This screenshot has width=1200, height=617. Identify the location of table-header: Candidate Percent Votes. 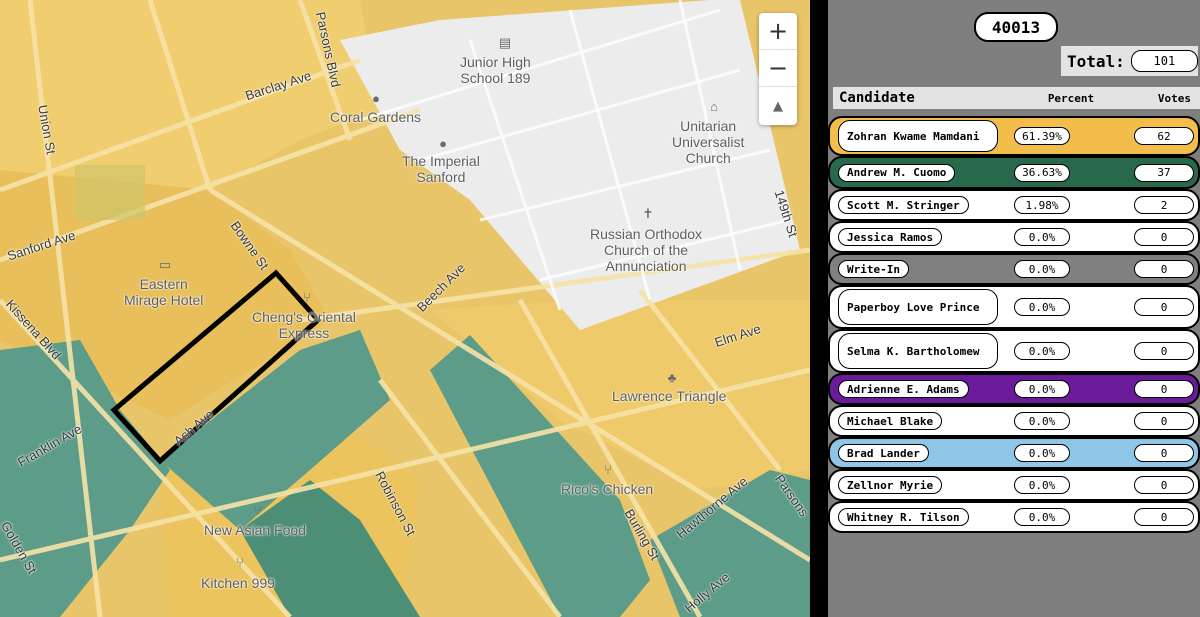
(1016, 98).